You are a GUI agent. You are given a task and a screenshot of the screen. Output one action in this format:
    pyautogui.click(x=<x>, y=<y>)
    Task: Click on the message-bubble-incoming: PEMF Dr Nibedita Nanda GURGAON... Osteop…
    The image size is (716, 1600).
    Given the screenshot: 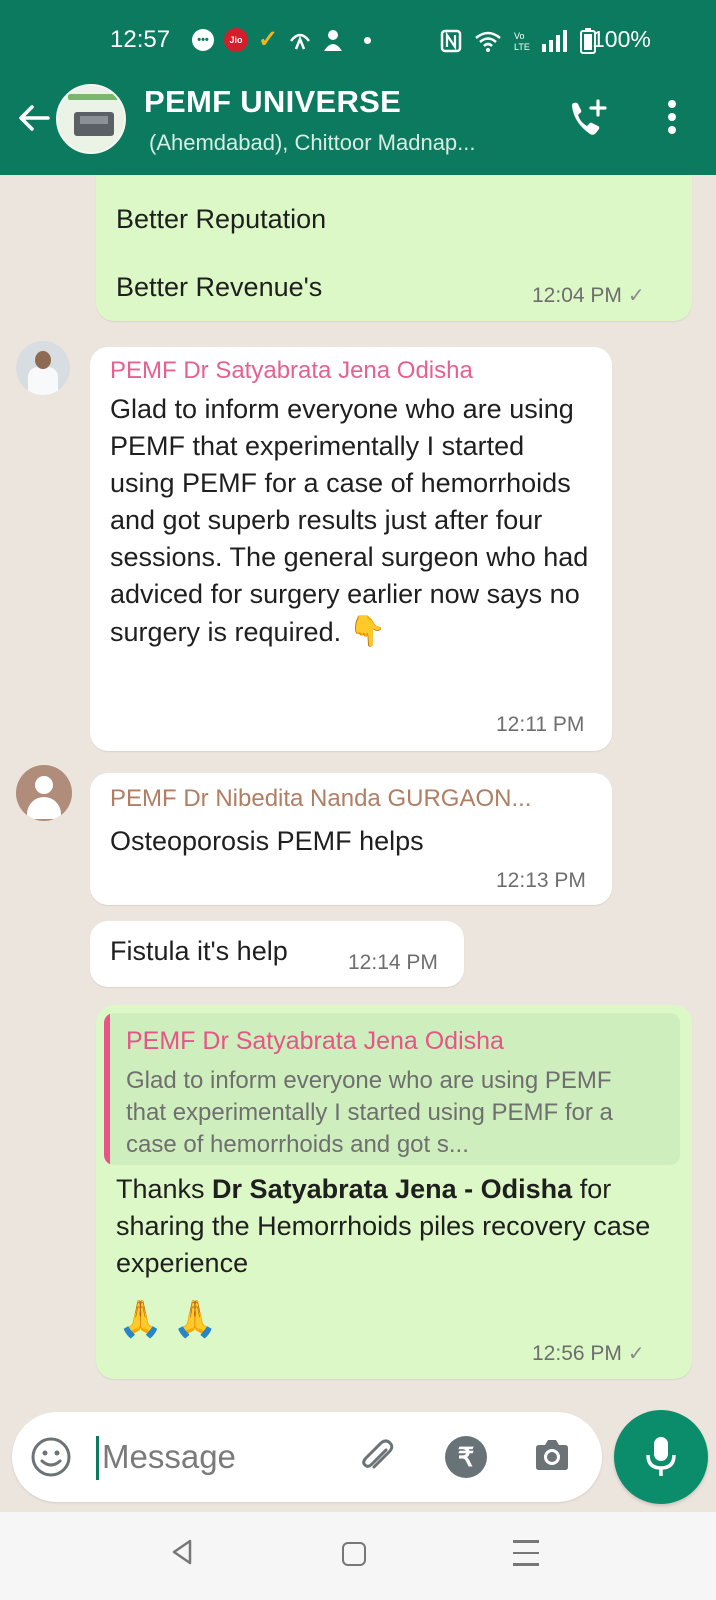 What is the action you would take?
    pyautogui.click(x=351, y=839)
    